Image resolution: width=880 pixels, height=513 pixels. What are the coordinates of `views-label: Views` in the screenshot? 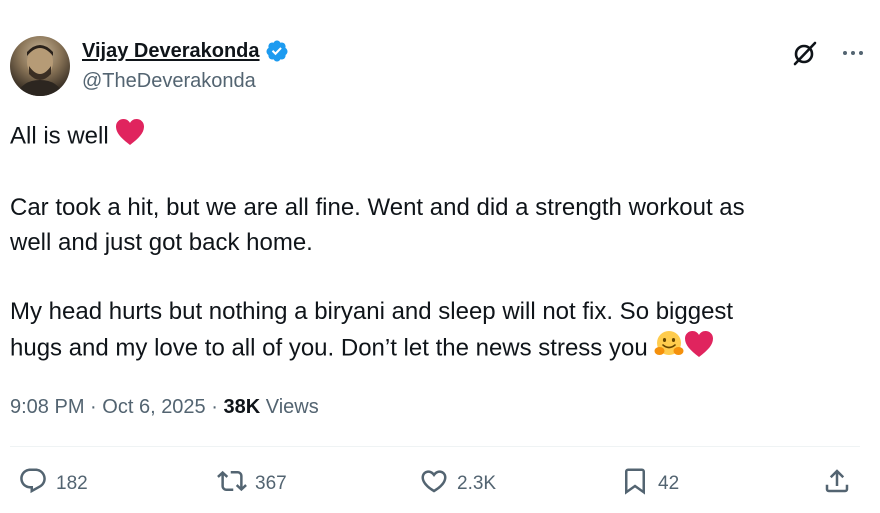 It's located at (292, 407).